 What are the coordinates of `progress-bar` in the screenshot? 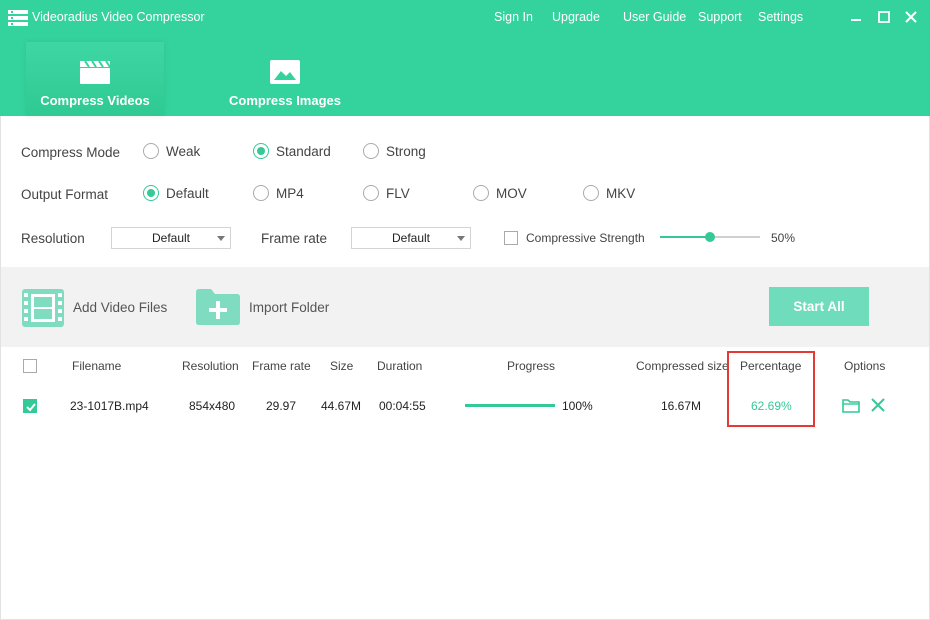 It's located at (510, 405).